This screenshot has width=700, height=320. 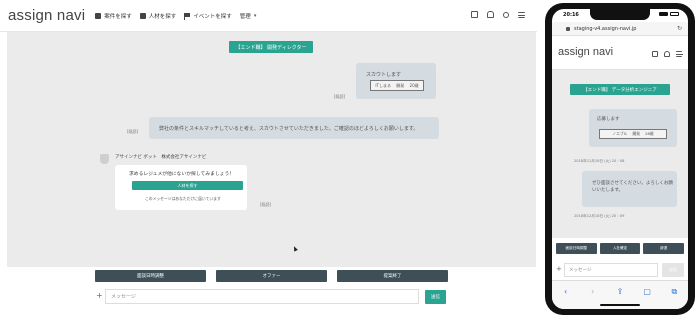 I want to click on chevron-down-icon: ▾, so click(x=255, y=15).